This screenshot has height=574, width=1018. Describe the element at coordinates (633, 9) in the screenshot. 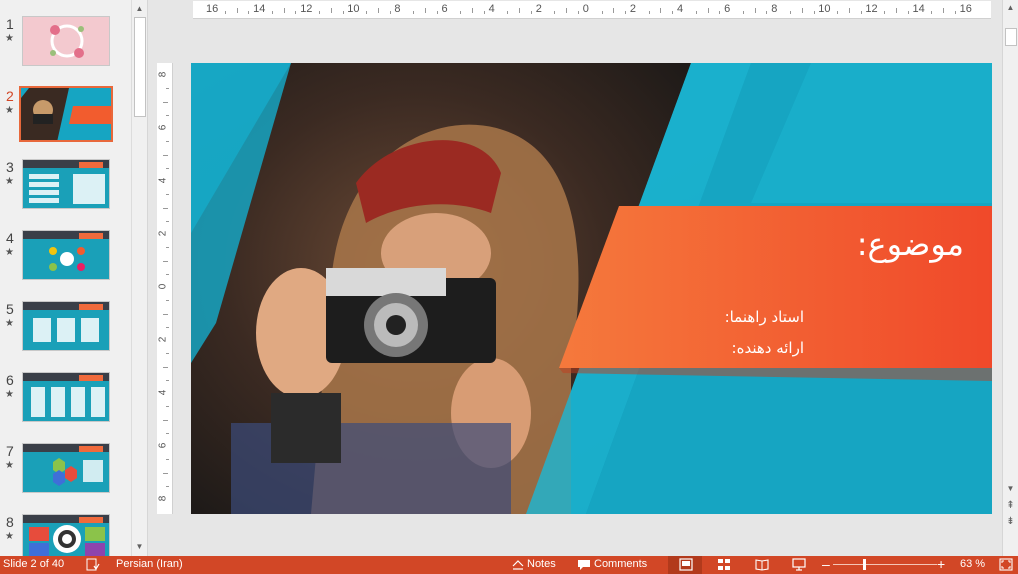

I see `ruler-label: 2` at that location.